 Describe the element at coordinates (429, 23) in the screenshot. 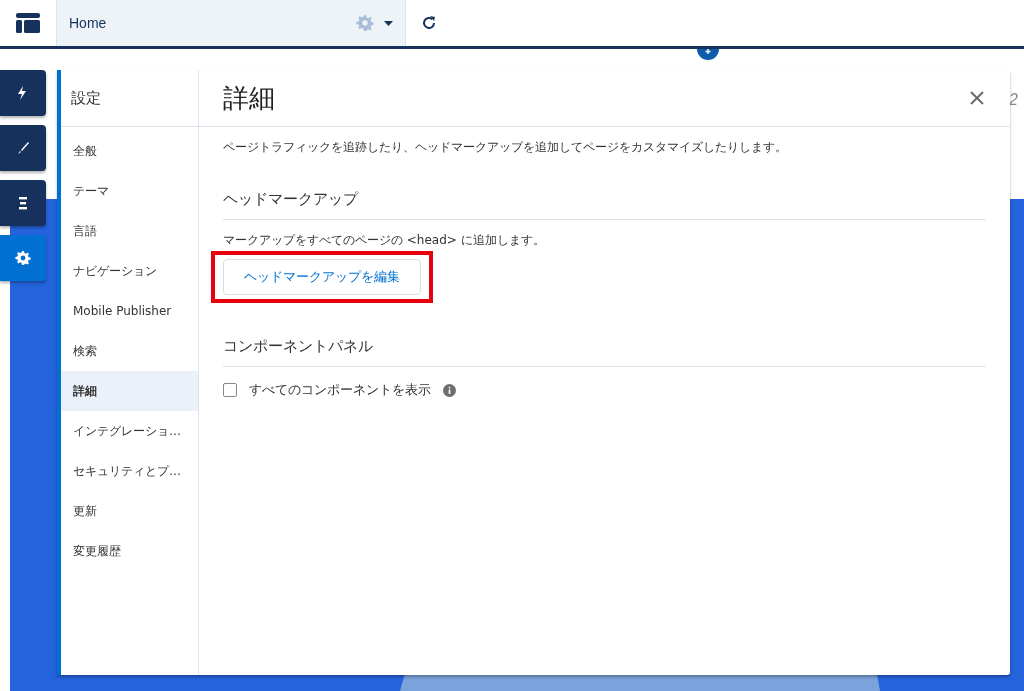

I see `refresh-icon` at that location.